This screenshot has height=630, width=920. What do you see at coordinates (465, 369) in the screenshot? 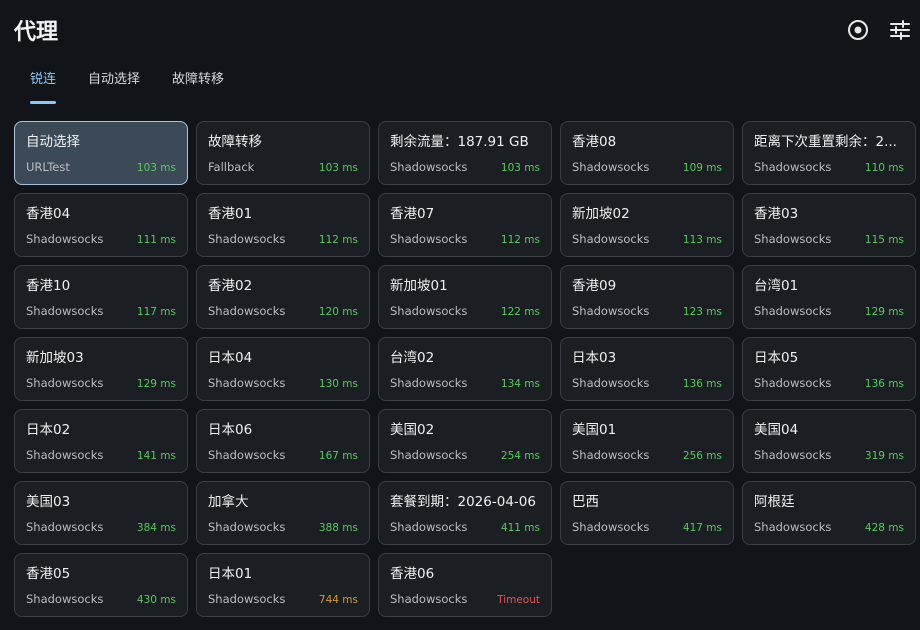
I see `proxy-card: 台湾02 Shadowsocks 134 ms` at bounding box center [465, 369].